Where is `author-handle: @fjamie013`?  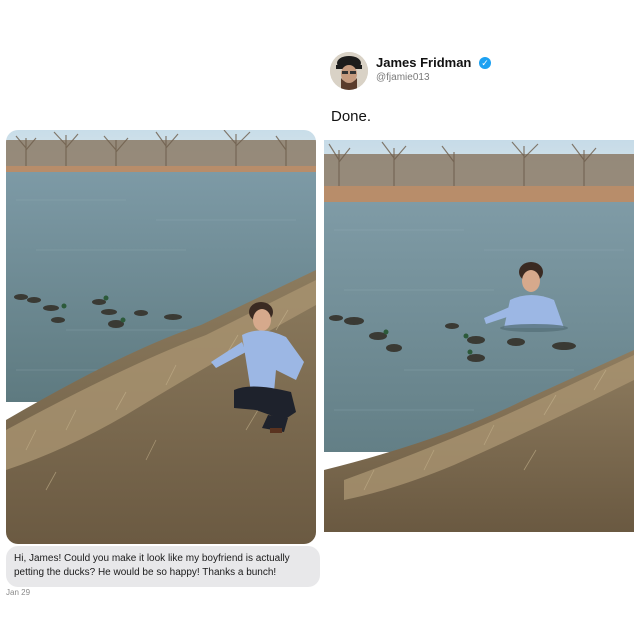
author-handle: @fjamie013 is located at coordinates (403, 77).